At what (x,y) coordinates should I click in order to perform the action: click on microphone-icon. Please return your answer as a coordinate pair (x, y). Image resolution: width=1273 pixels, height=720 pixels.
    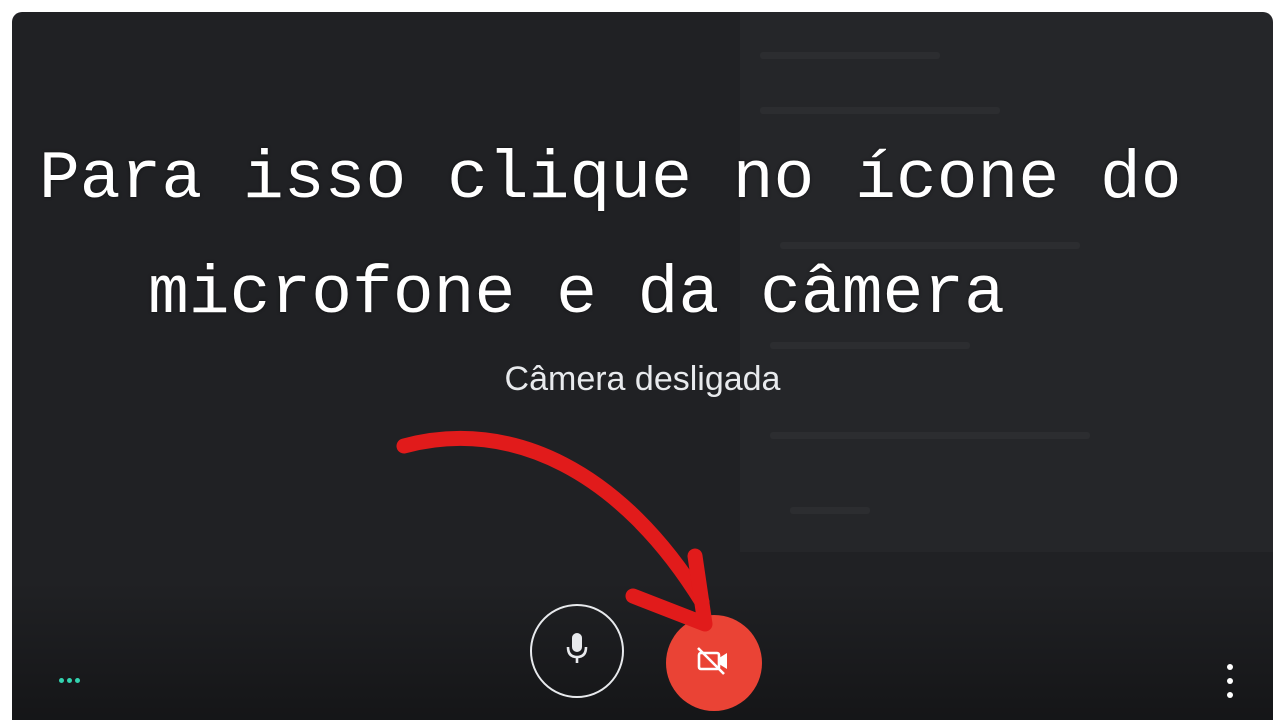
    Looking at the image, I should click on (577, 651).